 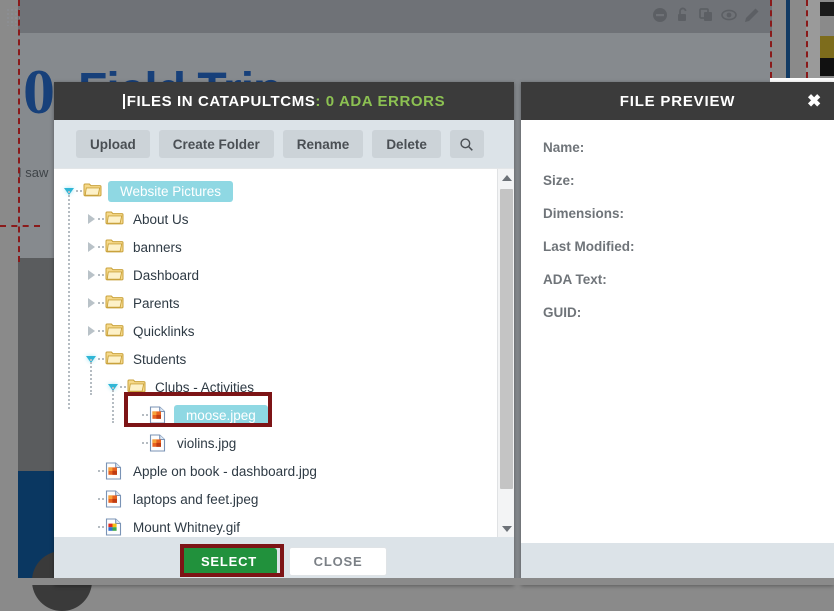 What do you see at coordinates (279, 247) in the screenshot?
I see `tree-item: banners` at bounding box center [279, 247].